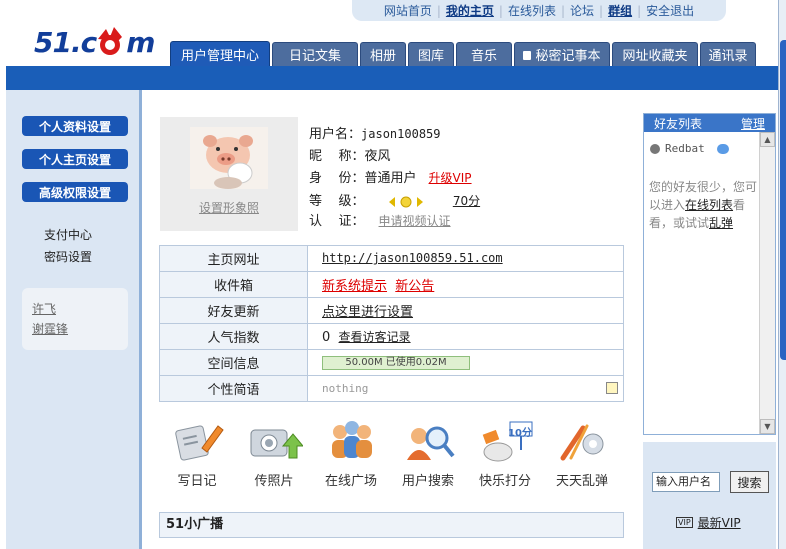 This screenshot has height=549, width=786. Describe the element at coordinates (233, 336) in the screenshot. I see `popularity-label: 人气指数` at that location.